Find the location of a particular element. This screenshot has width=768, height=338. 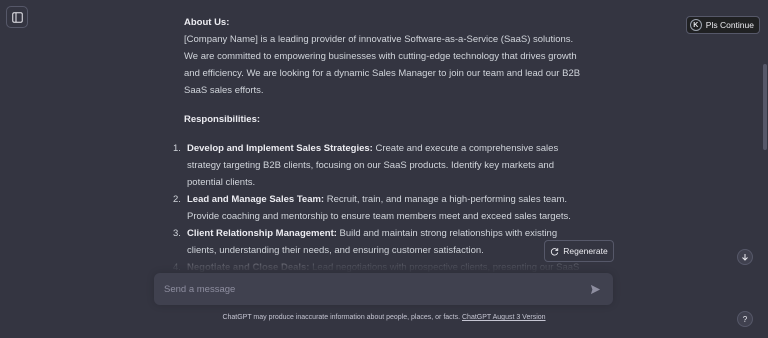

scrollbar-track is located at coordinates (765, 169).